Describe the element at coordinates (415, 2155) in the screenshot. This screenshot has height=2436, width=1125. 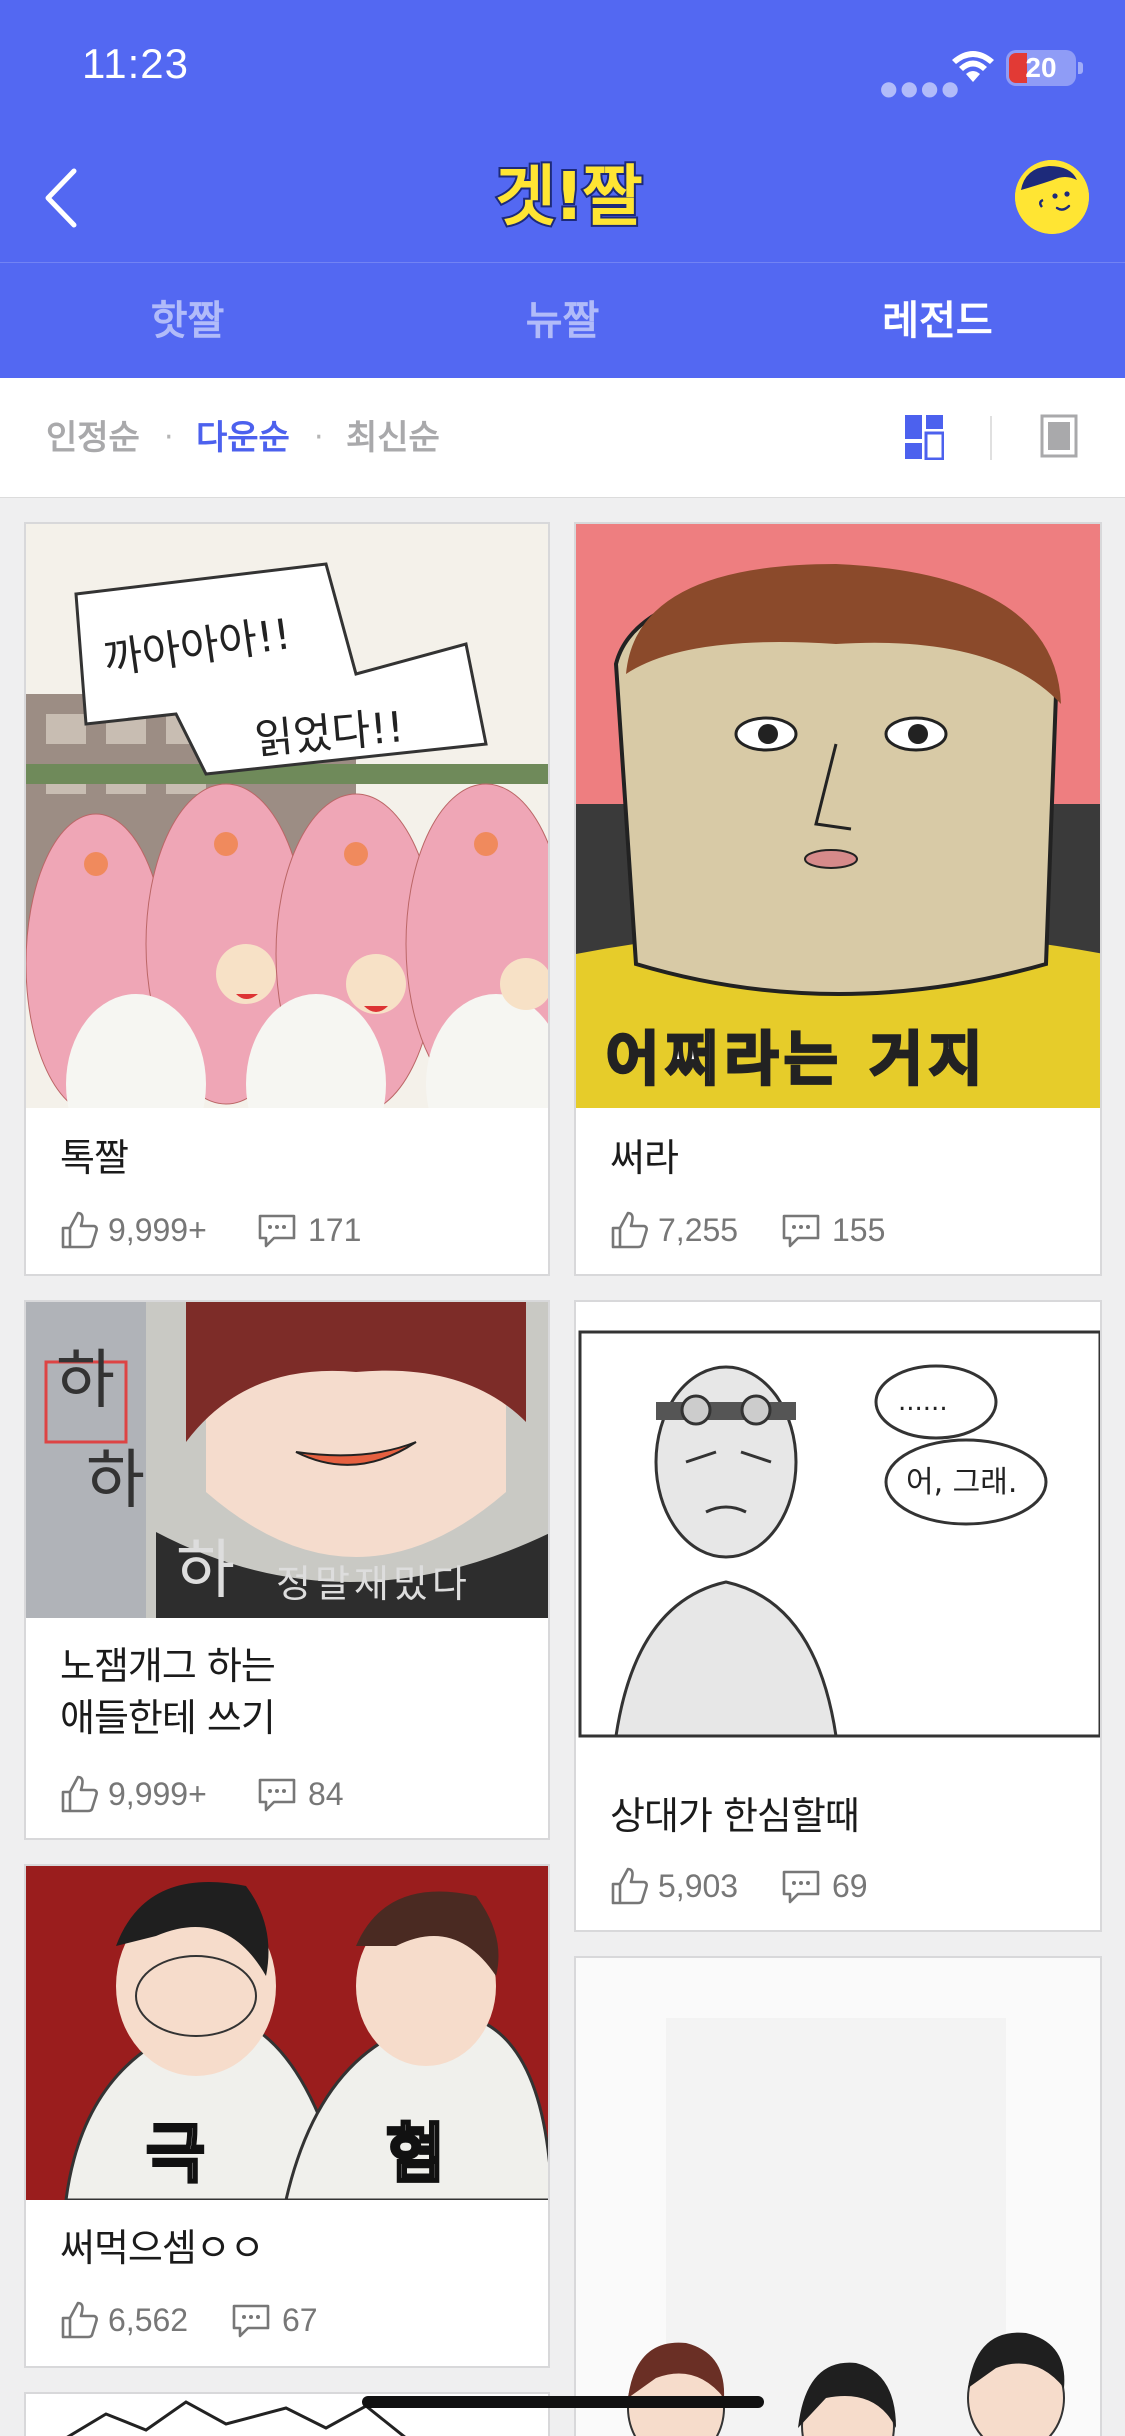
I see `overlay-text: 혐` at that location.